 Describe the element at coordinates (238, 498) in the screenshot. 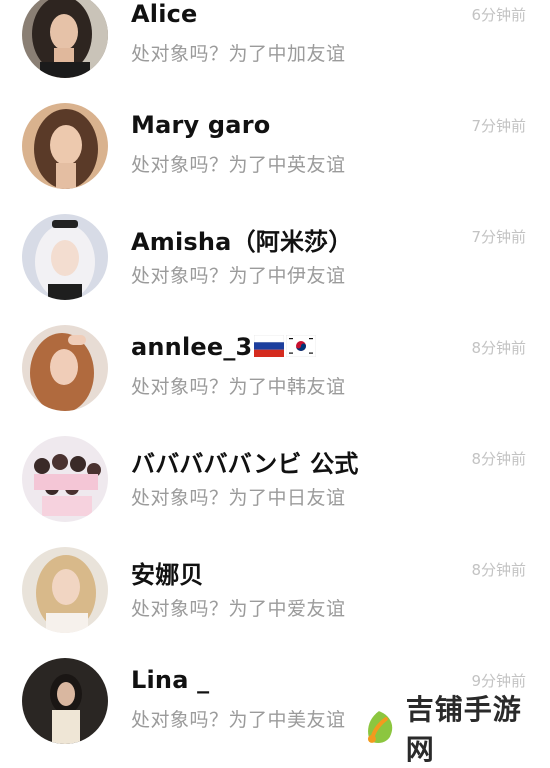

I see `message-preview: 处对象吗？为了中日友谊` at that location.